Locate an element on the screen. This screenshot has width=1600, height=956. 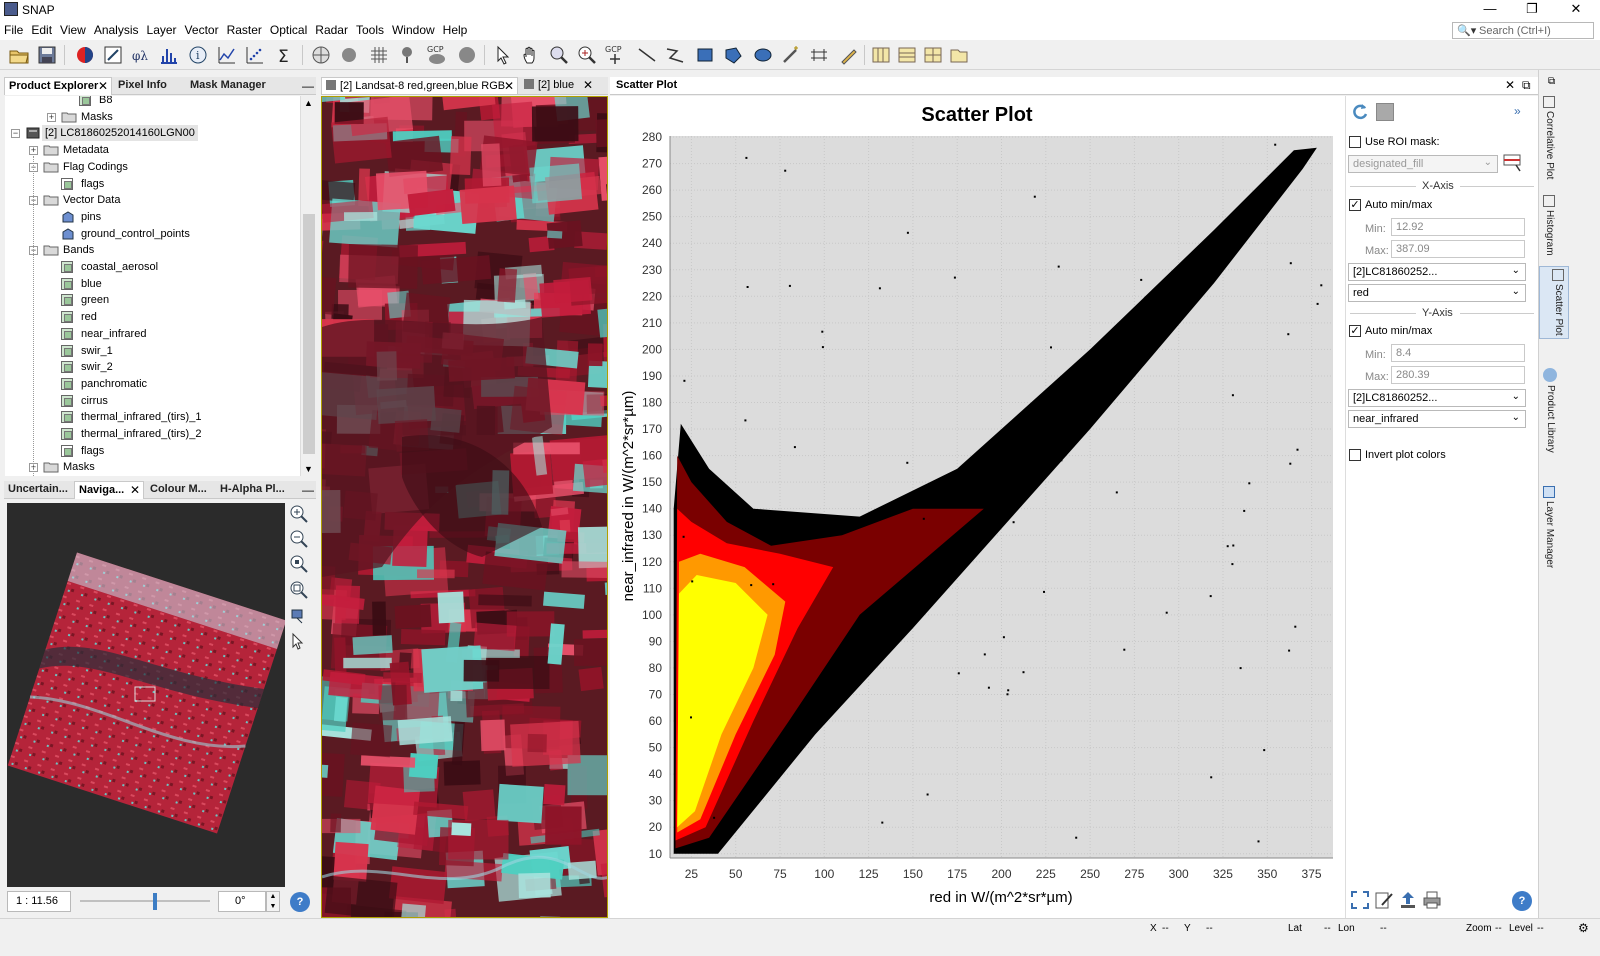
tab-navigation: Naviga... ✕ is located at coordinates (109, 490).